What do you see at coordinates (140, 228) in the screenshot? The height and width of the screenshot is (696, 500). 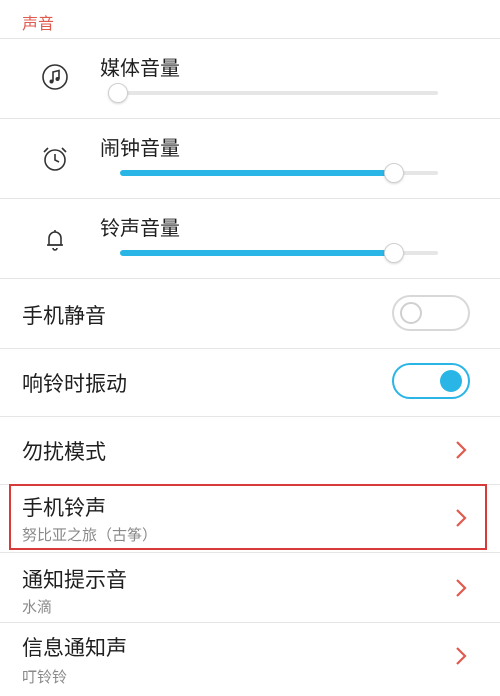 I see `ringtone-volume-label: 铃声音量` at bounding box center [140, 228].